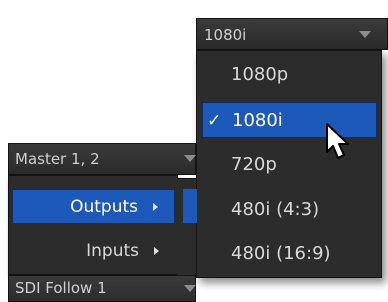  What do you see at coordinates (337, 141) in the screenshot?
I see `mouse-cursor-icon` at bounding box center [337, 141].